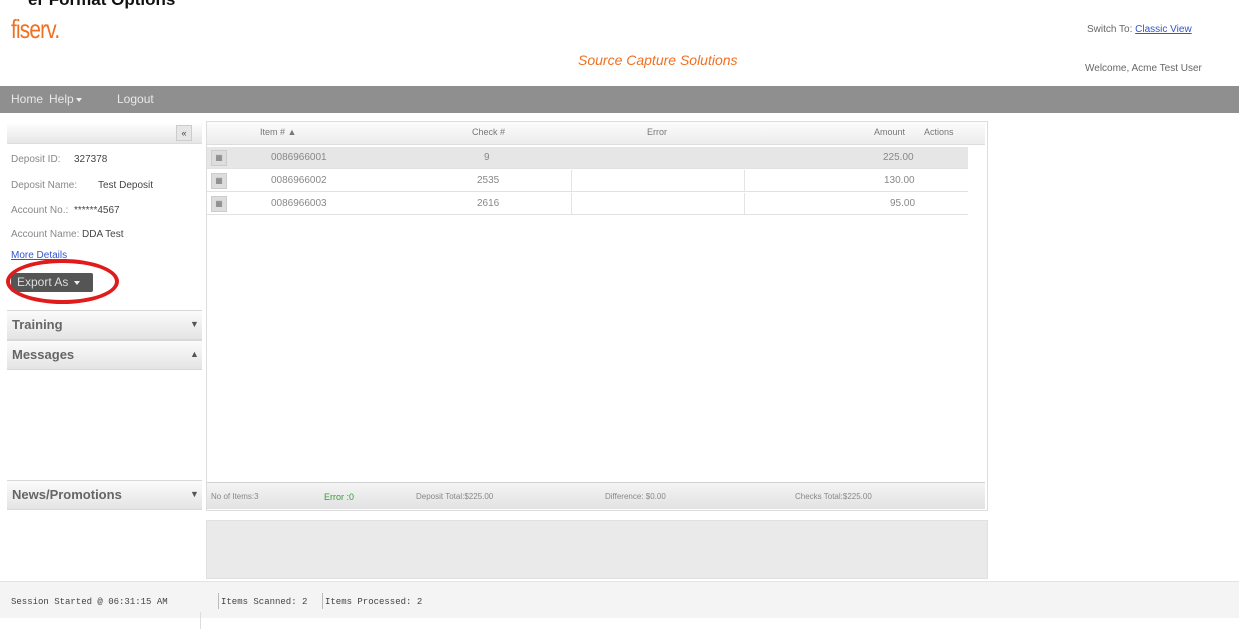 The image size is (1239, 629). I want to click on menu-home: Home, so click(27, 99).